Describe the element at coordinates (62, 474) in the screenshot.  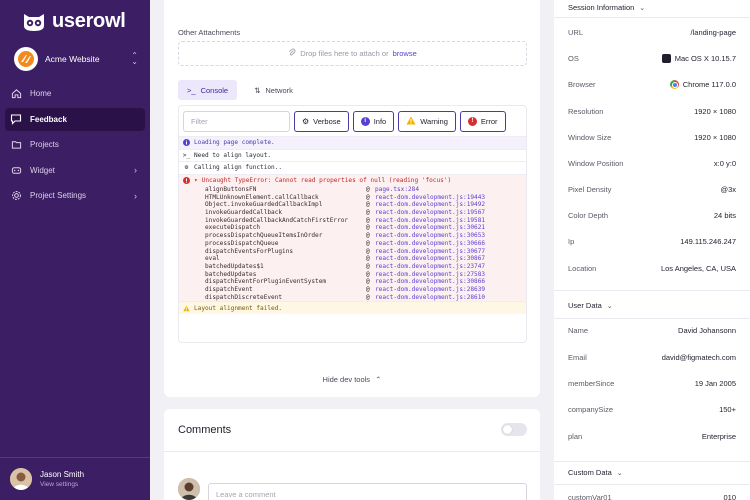
I see `user-name: Jason Smith` at that location.